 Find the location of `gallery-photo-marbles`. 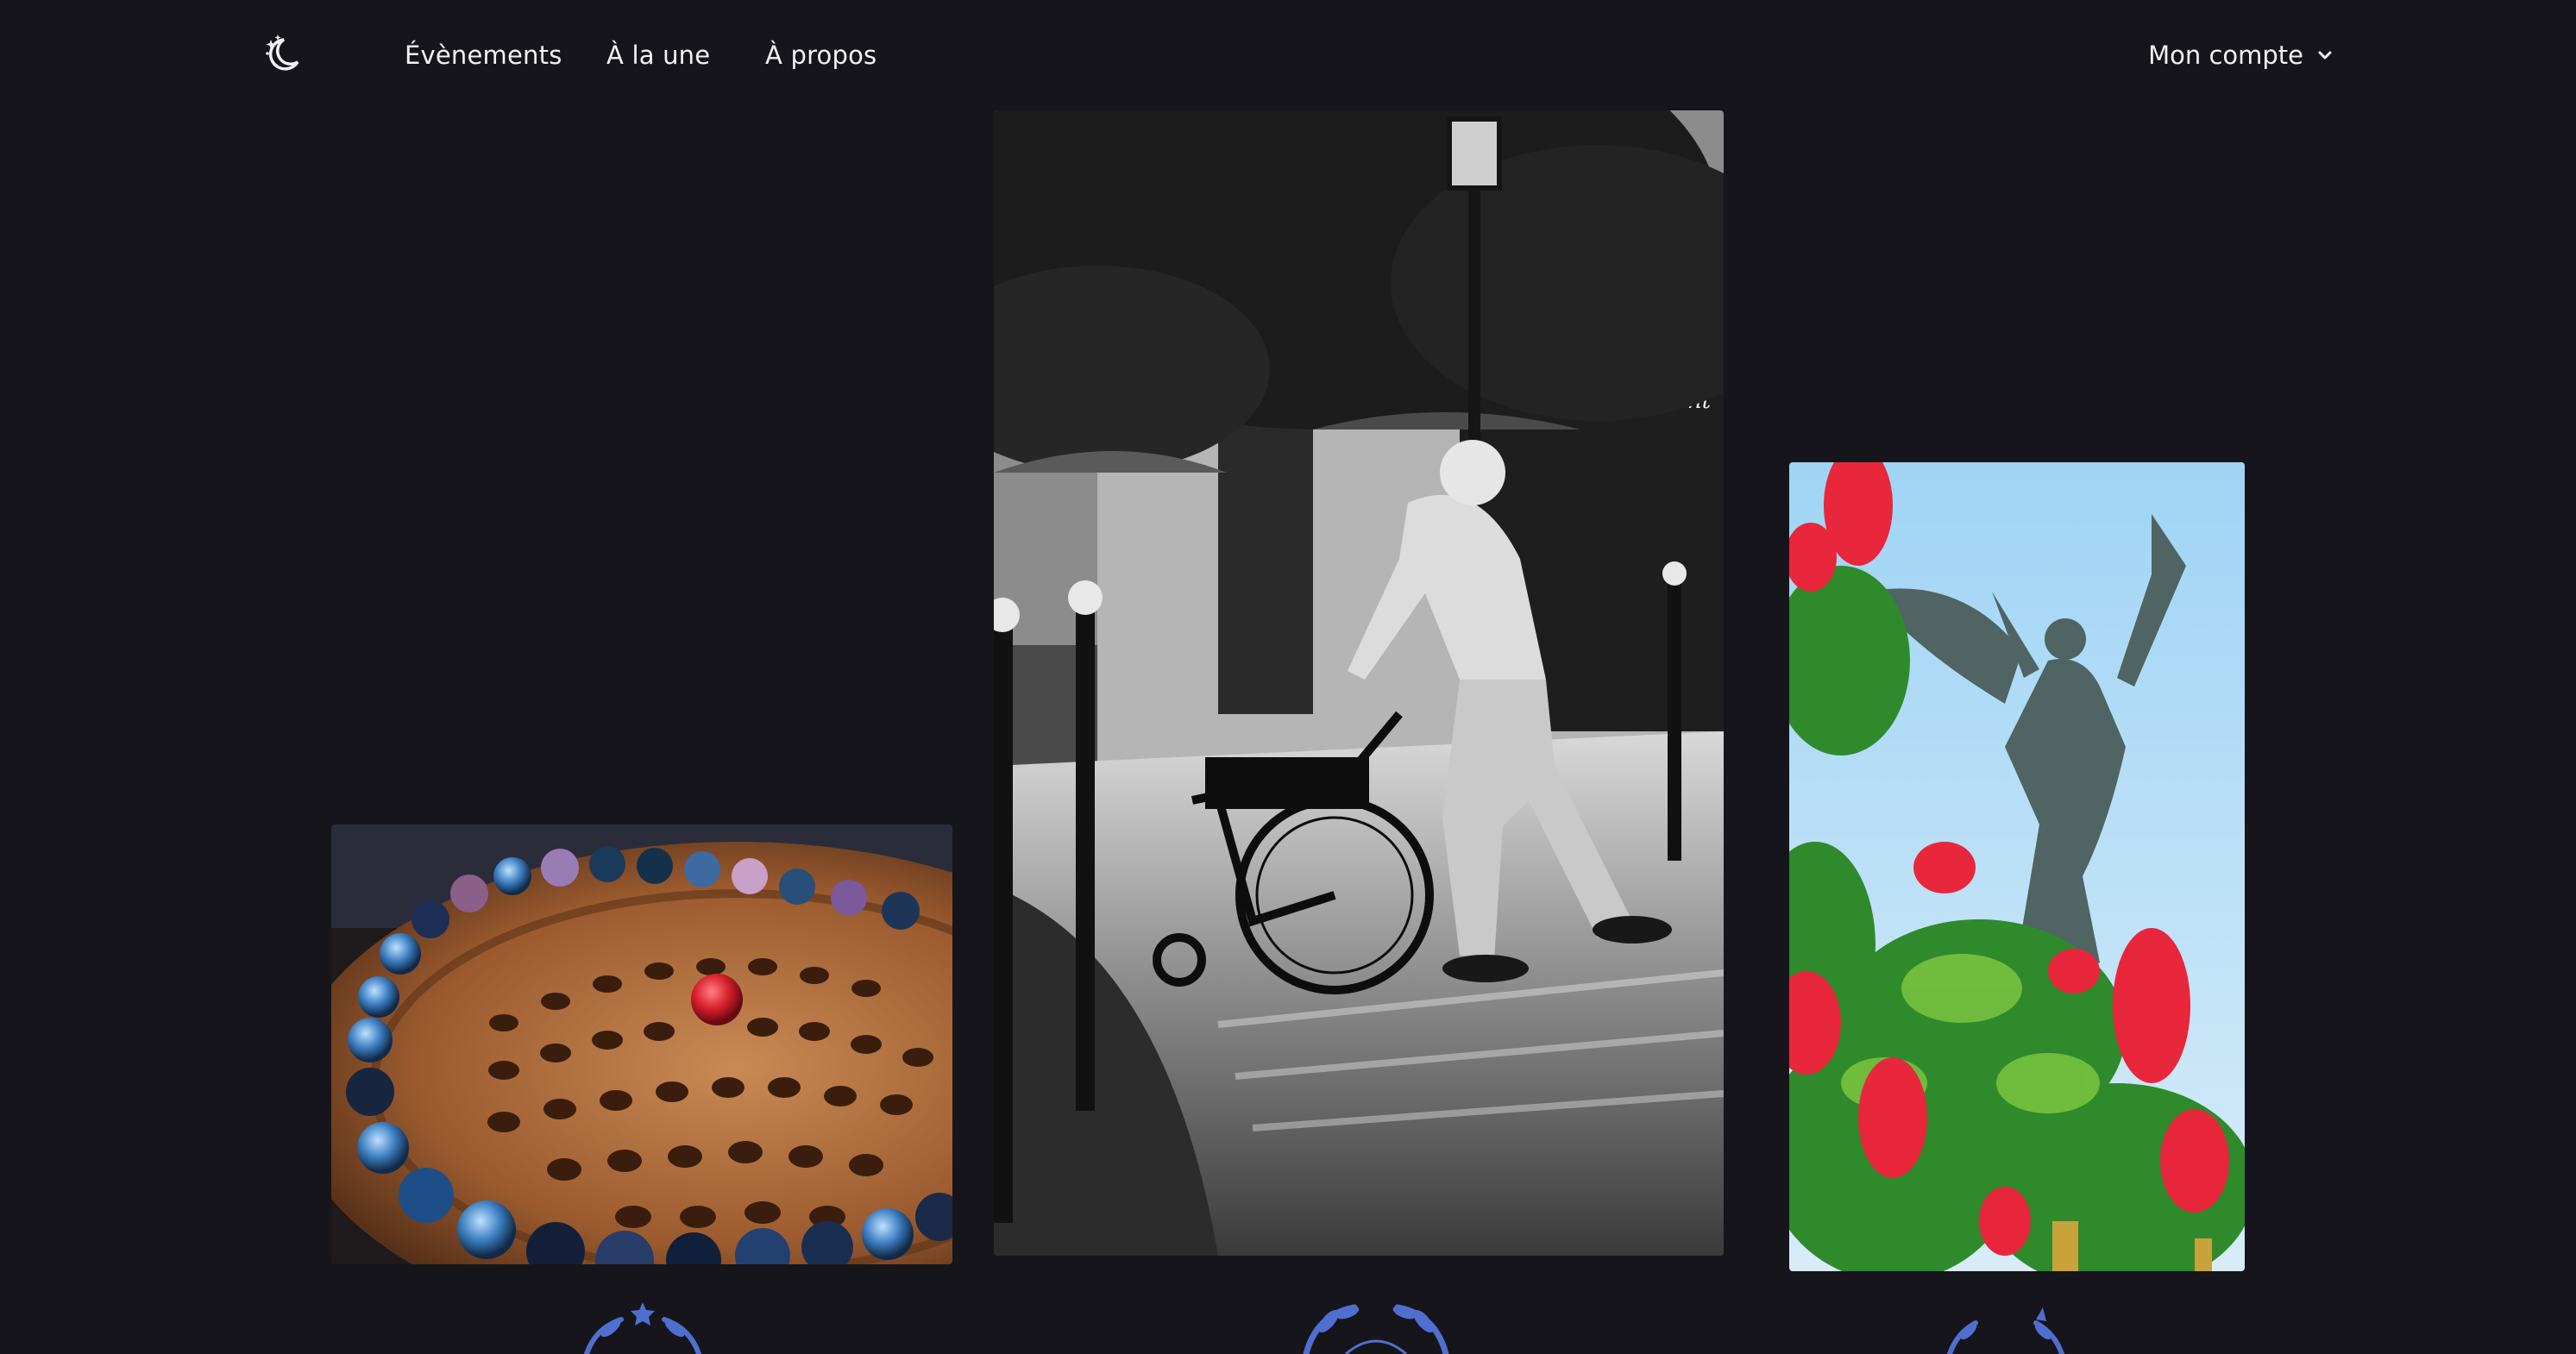

gallery-photo-marbles is located at coordinates (641, 1044).